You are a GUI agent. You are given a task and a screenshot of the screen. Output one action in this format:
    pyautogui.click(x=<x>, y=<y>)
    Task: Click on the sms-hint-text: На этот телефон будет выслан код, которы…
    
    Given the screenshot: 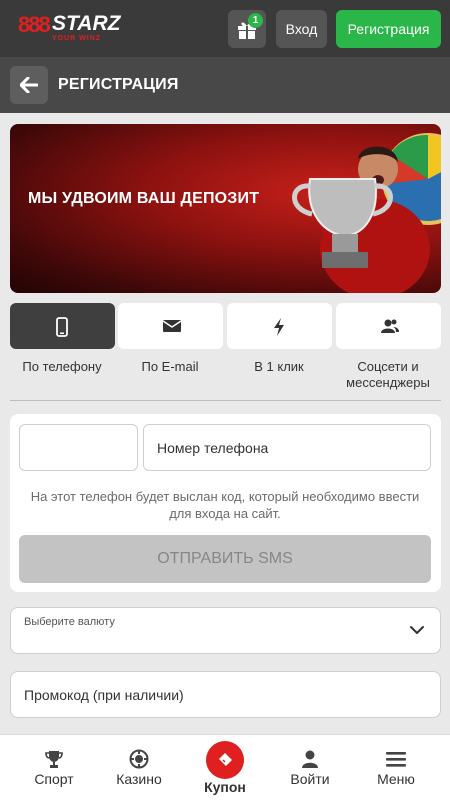 What is the action you would take?
    pyautogui.click(x=225, y=505)
    